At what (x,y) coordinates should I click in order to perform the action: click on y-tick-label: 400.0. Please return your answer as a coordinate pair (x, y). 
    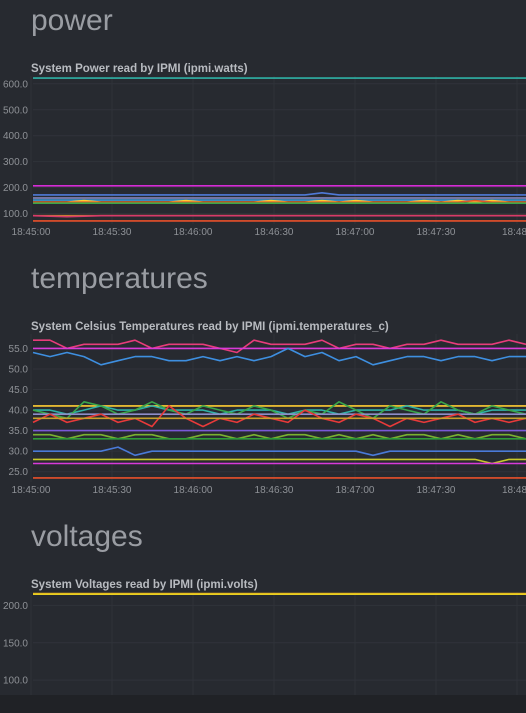
    Looking at the image, I should click on (15, 136).